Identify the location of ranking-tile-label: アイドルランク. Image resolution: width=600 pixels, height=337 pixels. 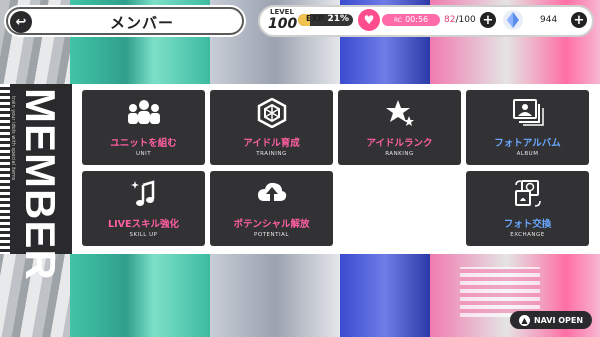
(399, 143).